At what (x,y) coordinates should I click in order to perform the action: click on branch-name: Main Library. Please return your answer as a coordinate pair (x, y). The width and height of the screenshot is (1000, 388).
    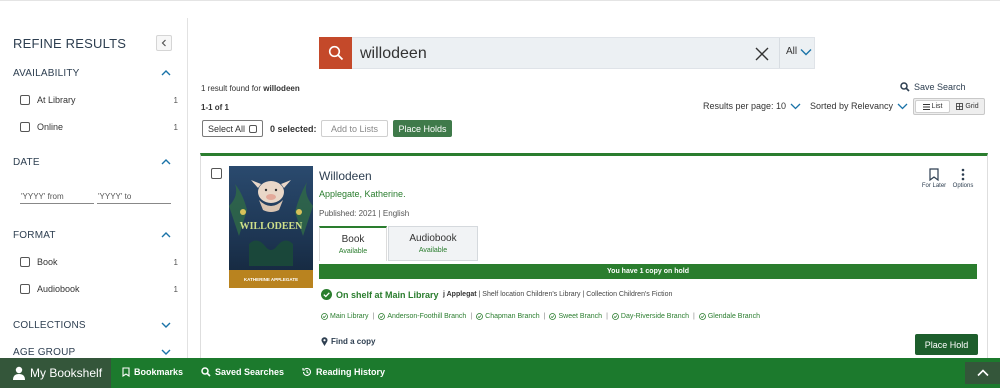
    Looking at the image, I should click on (349, 316).